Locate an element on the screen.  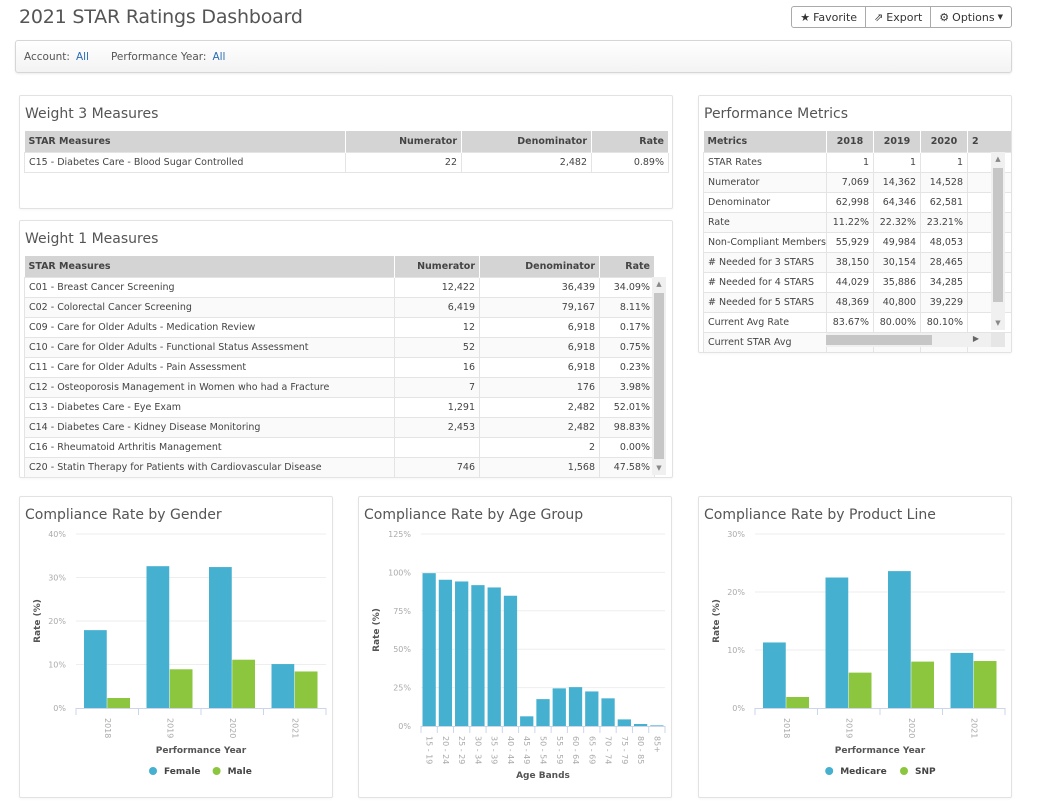
table-cell: 39,229 is located at coordinates (944, 302).